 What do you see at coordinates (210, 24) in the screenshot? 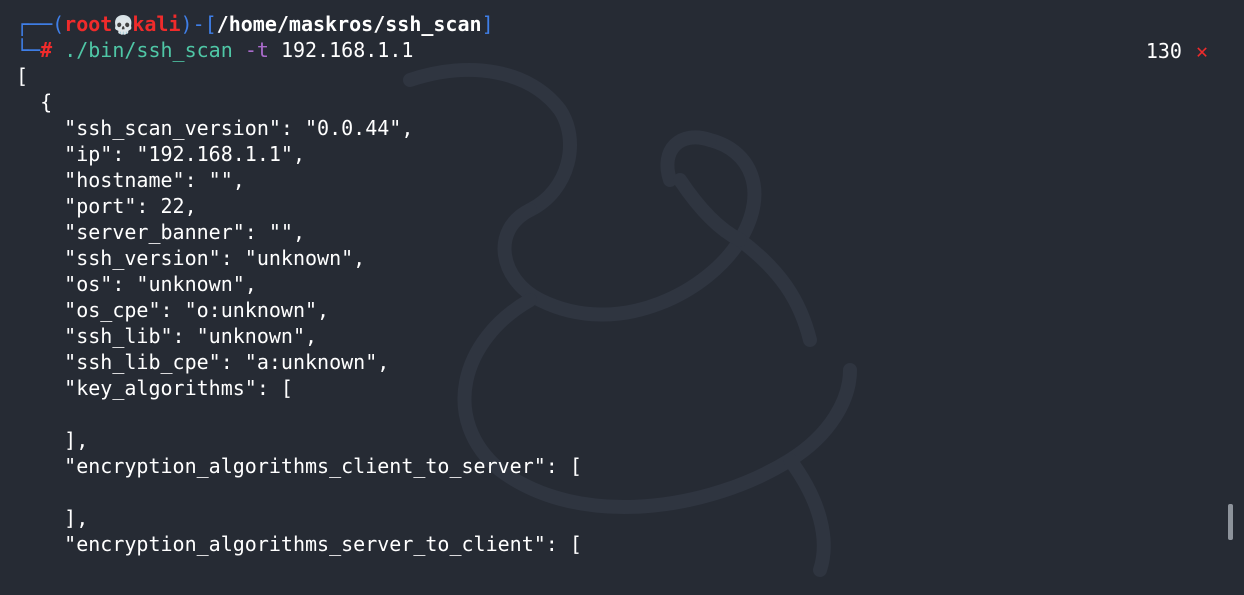
I see `prompt-open-bracket: [` at bounding box center [210, 24].